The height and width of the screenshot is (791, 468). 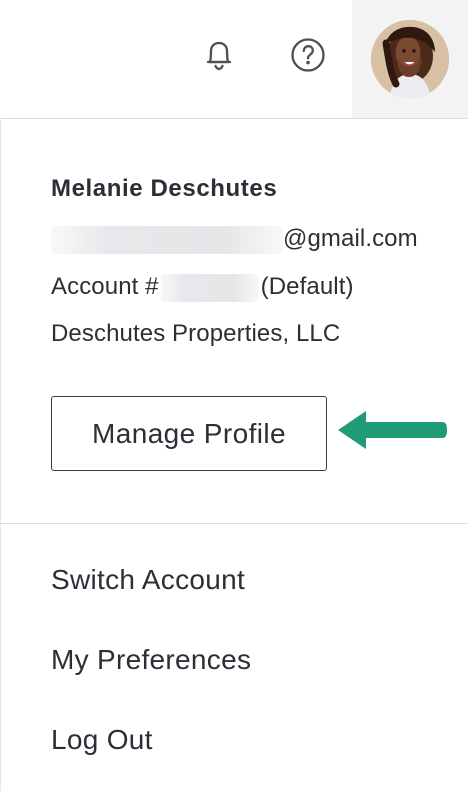 I want to click on switch-account-menu-item: Switch Account, so click(x=148, y=580).